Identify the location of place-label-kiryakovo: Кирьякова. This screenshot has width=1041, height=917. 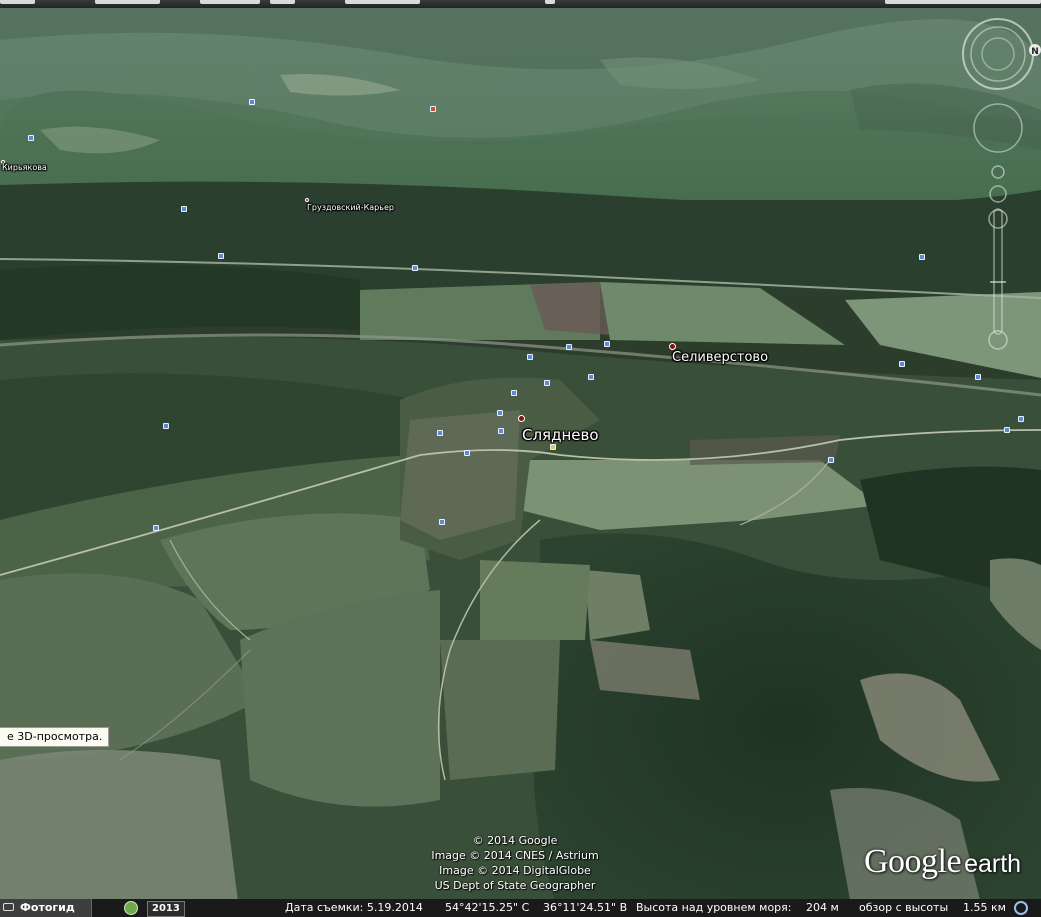
(24, 167).